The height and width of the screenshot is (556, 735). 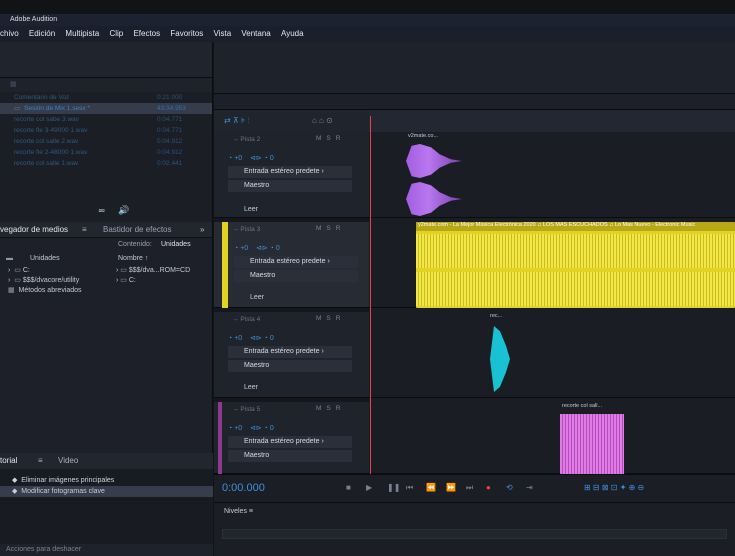 What do you see at coordinates (116, 34) in the screenshot?
I see `menu-clip: Clip` at bounding box center [116, 34].